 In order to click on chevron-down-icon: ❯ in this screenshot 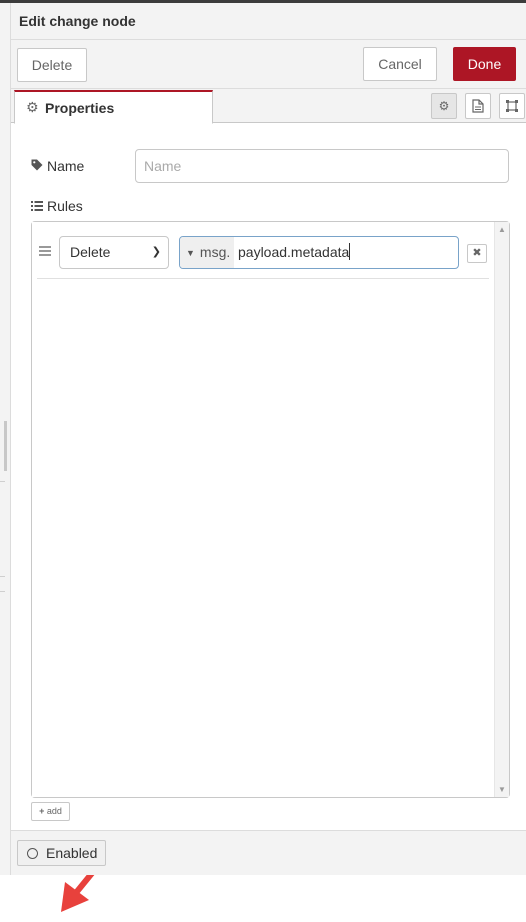, I will do `click(156, 252)`.